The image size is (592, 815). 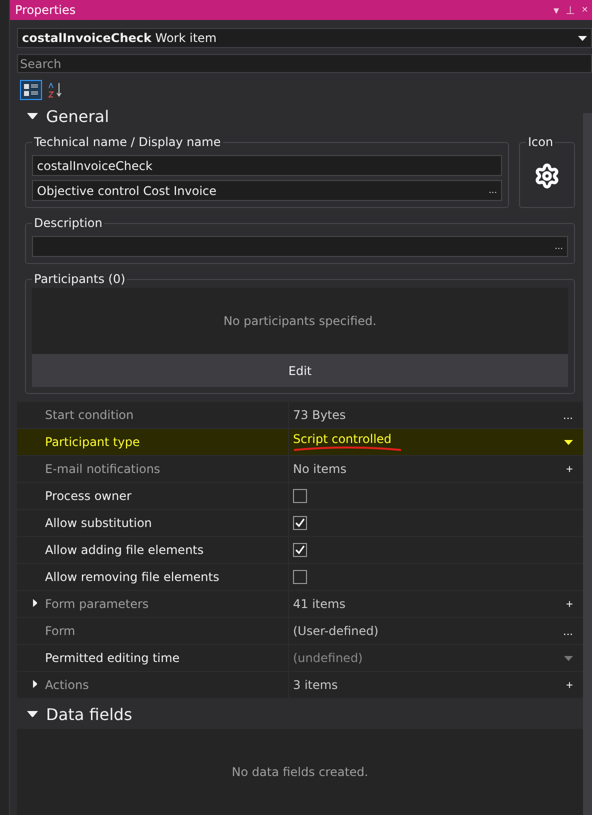 What do you see at coordinates (97, 604) in the screenshot?
I see `property-label: Form parameters` at bounding box center [97, 604].